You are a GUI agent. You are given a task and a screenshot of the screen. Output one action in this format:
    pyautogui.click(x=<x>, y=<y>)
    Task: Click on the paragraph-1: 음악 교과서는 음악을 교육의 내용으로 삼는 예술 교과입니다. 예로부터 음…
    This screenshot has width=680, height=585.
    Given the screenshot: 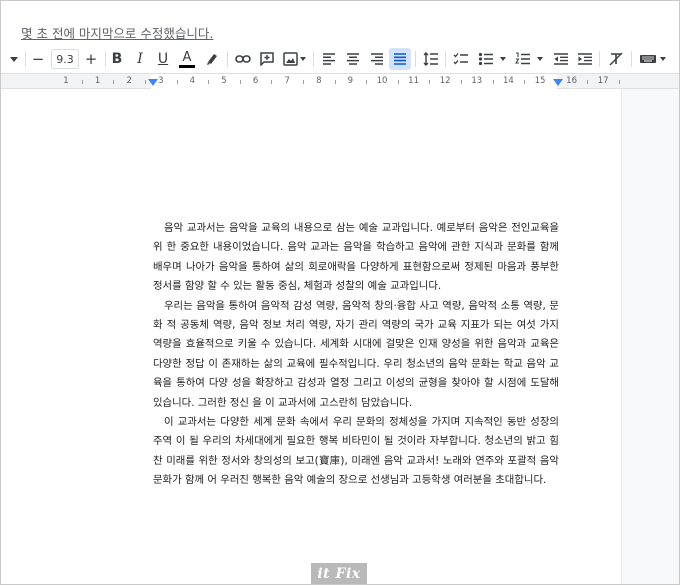 What is the action you would take?
    pyautogui.click(x=356, y=257)
    